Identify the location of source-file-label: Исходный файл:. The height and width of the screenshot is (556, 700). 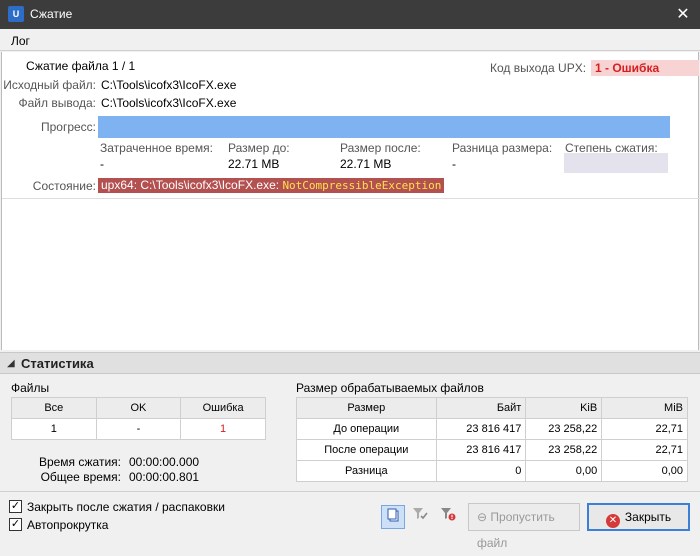
(49, 85).